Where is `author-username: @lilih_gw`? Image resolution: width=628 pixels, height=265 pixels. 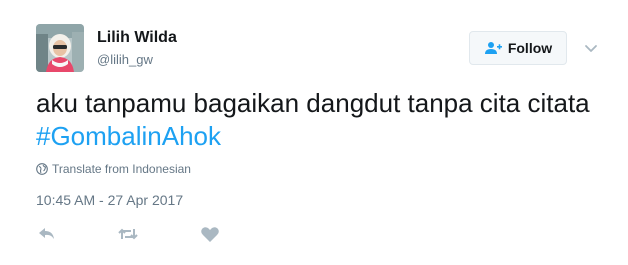 author-username: @lilih_gw is located at coordinates (125, 59).